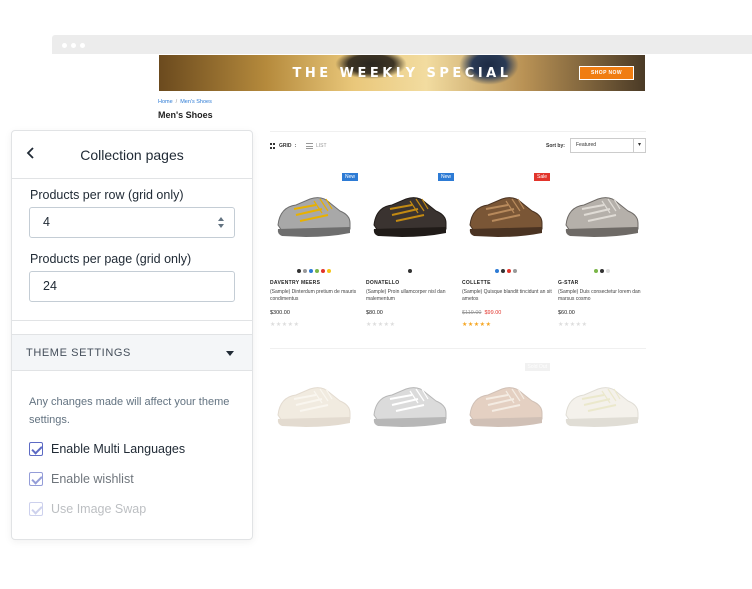  I want to click on use-image-swap-checkbox: Use Image Swap, so click(87, 509).